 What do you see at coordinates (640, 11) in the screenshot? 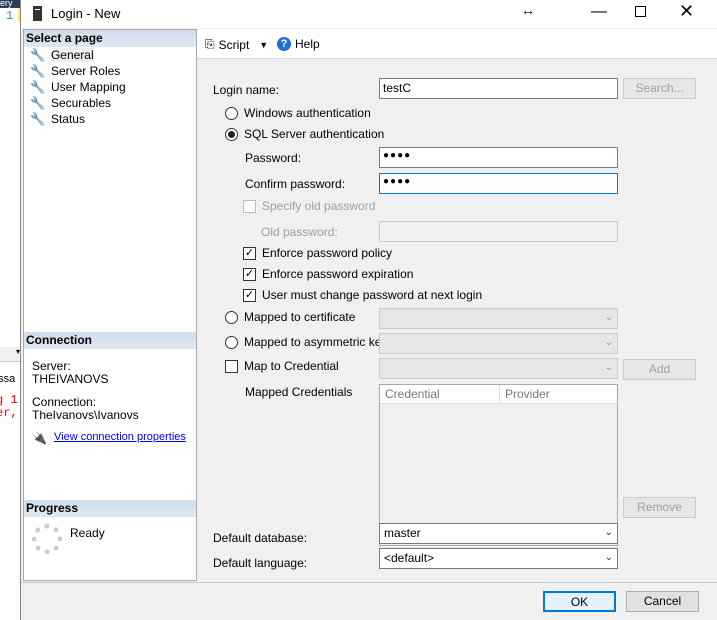
I see `maximize-button` at bounding box center [640, 11].